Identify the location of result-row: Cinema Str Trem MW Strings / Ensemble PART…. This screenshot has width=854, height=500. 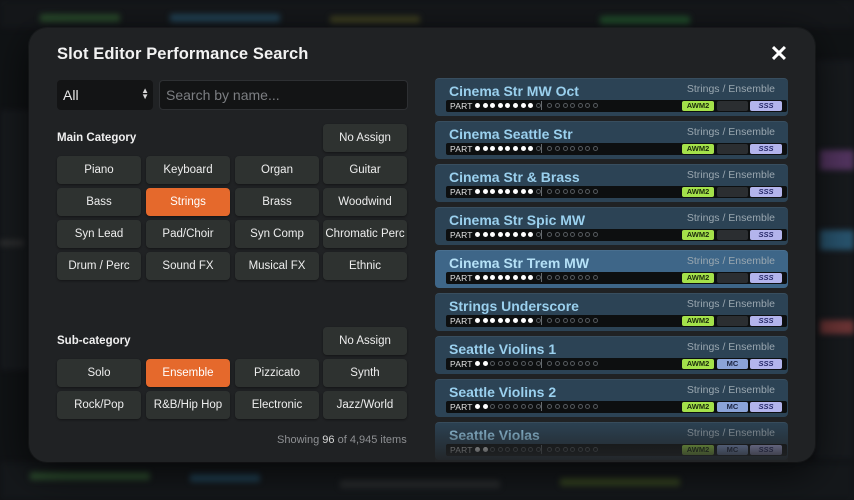
(611, 269).